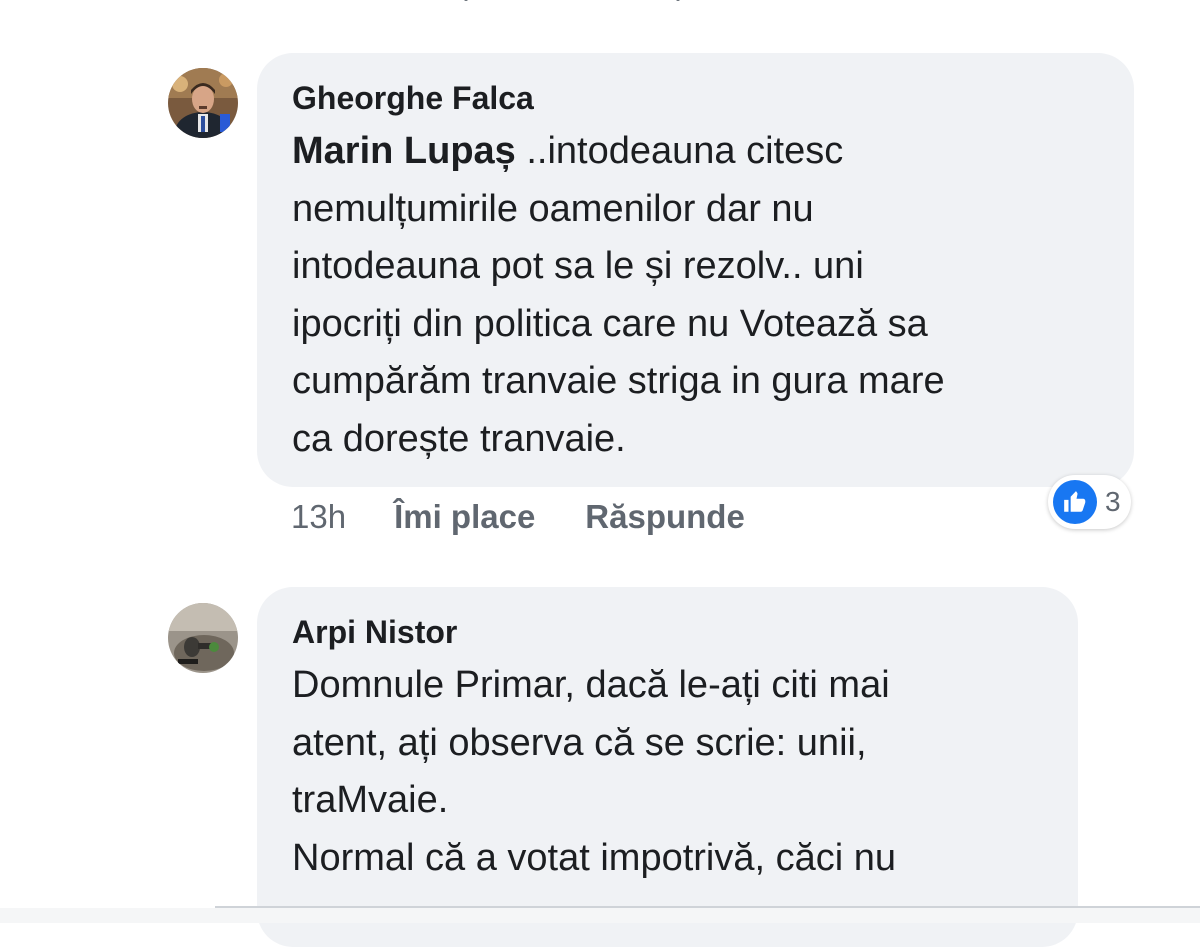 The image size is (1200, 947). Describe the element at coordinates (370, 800) in the screenshot. I see `comment-text-line: traMvaie.` at that location.